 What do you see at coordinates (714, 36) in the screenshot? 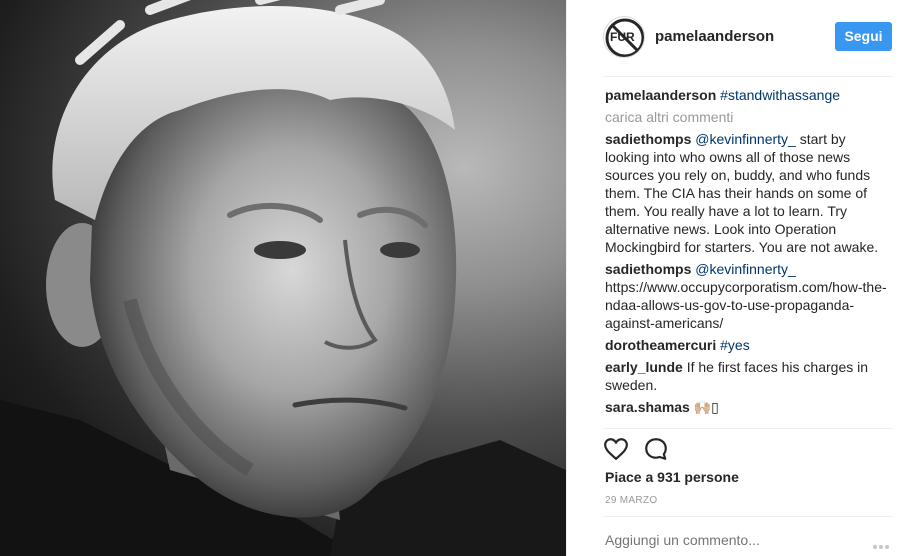
I see `post-author-username: pamelaanderson` at bounding box center [714, 36].